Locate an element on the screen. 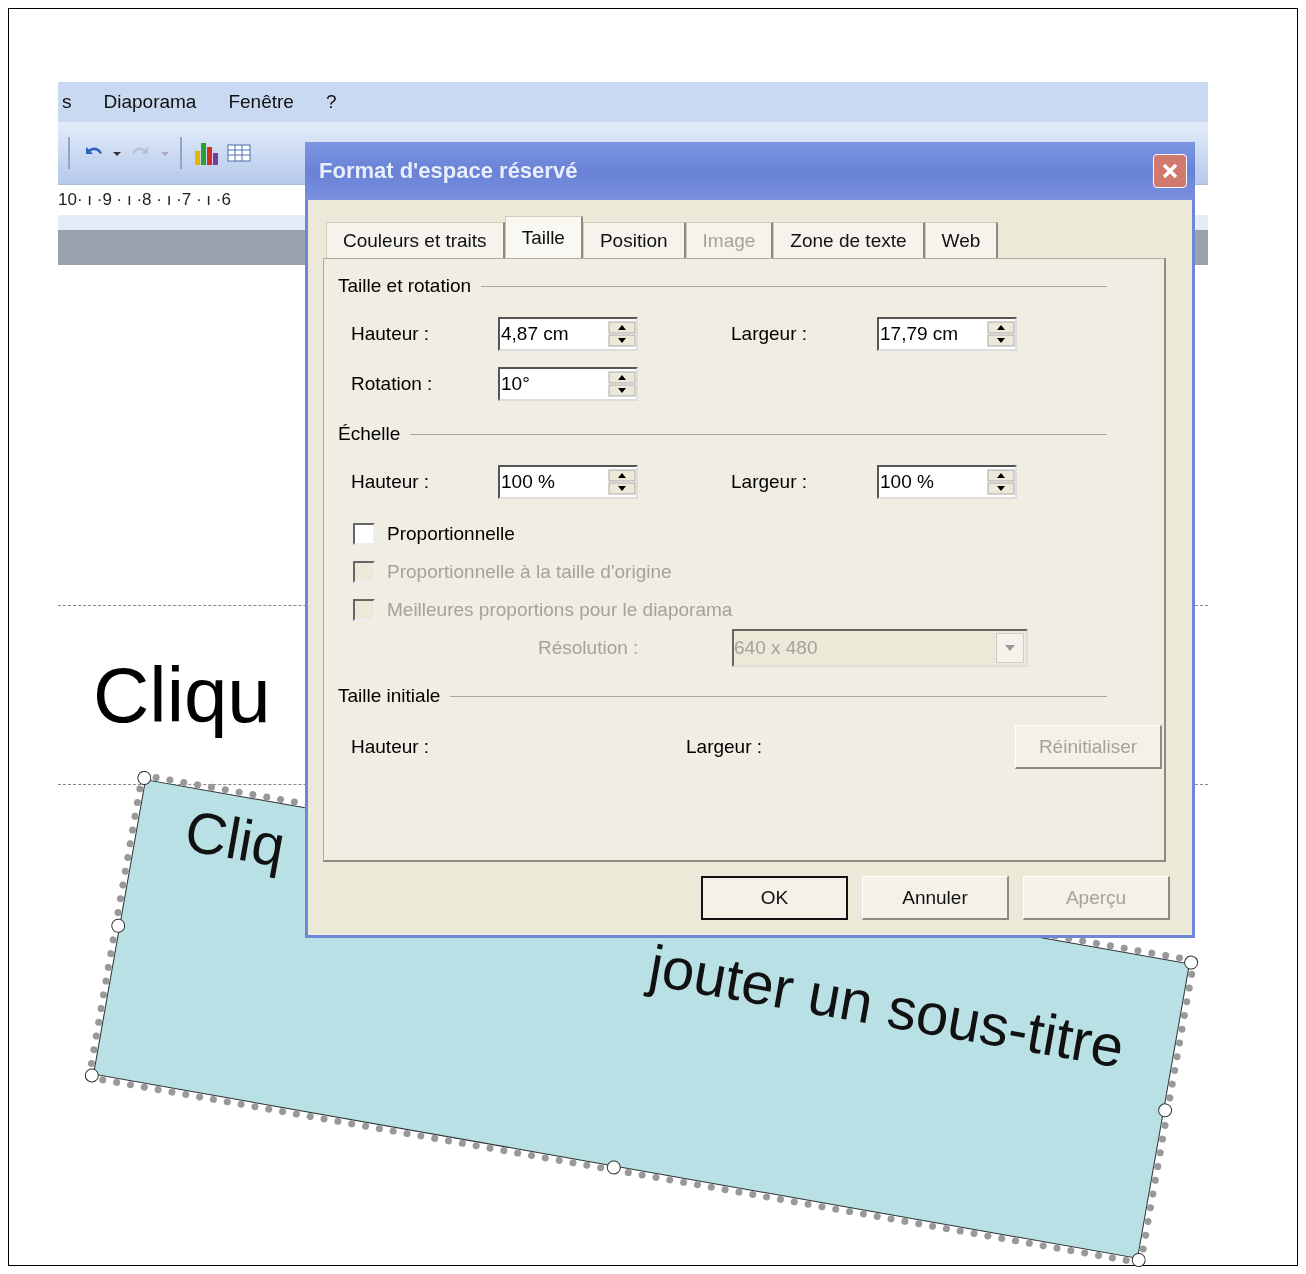 This screenshot has width=1306, height=1274. ruler: 10· ı ·9 · ı ·8 · ı ·7 · ı ·6 is located at coordinates (144, 200).